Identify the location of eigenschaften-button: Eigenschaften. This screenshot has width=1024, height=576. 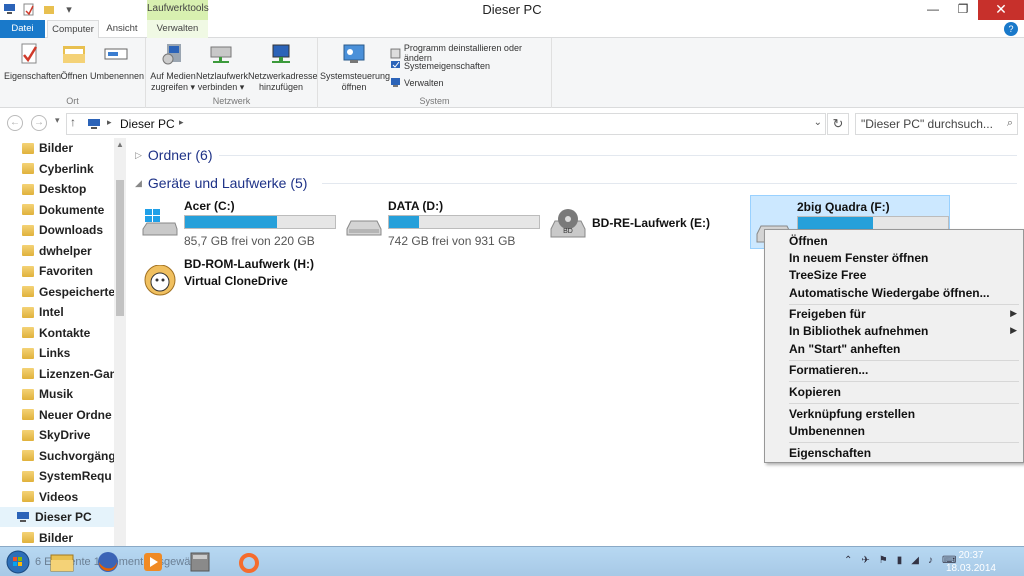
(32, 62).